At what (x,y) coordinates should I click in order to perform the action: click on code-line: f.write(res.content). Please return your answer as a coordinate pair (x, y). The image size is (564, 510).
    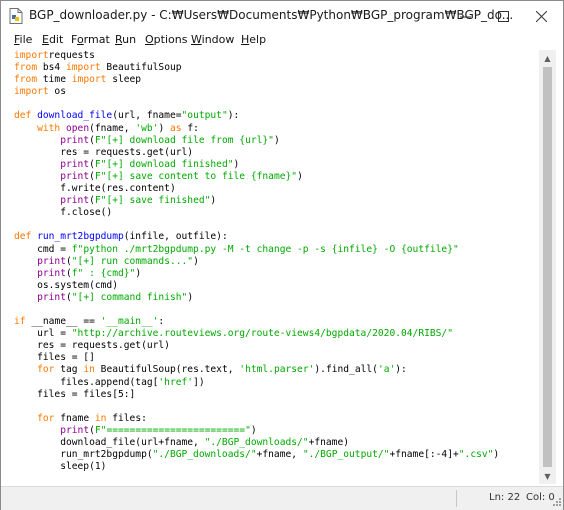
    Looking at the image, I should click on (95, 188).